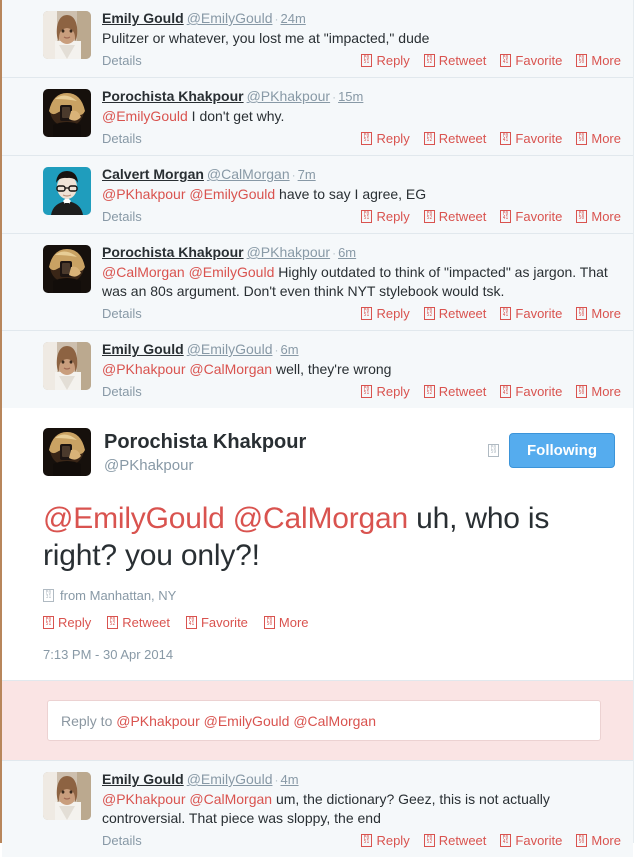  Describe the element at coordinates (236, 116) in the screenshot. I see `tweet-text-run: I don't get why.` at that location.